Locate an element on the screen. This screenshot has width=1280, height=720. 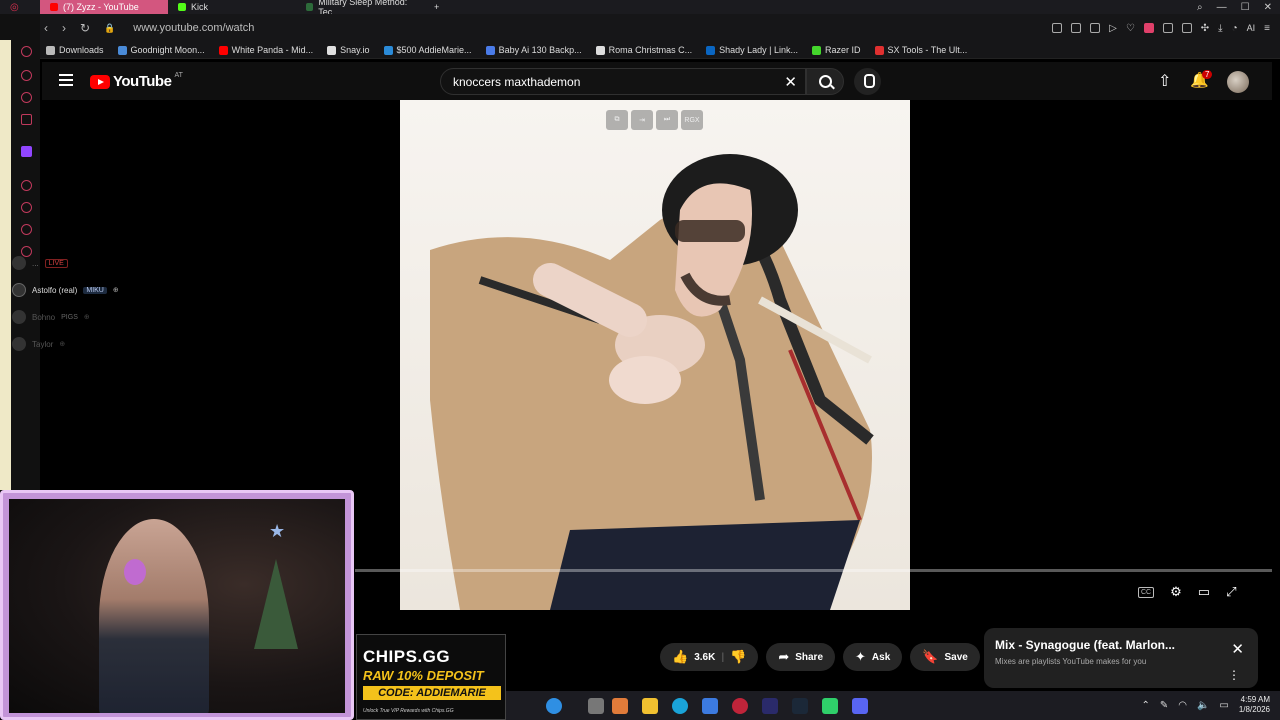
heart-icon: ♡ is located at coordinates (1130, 28).